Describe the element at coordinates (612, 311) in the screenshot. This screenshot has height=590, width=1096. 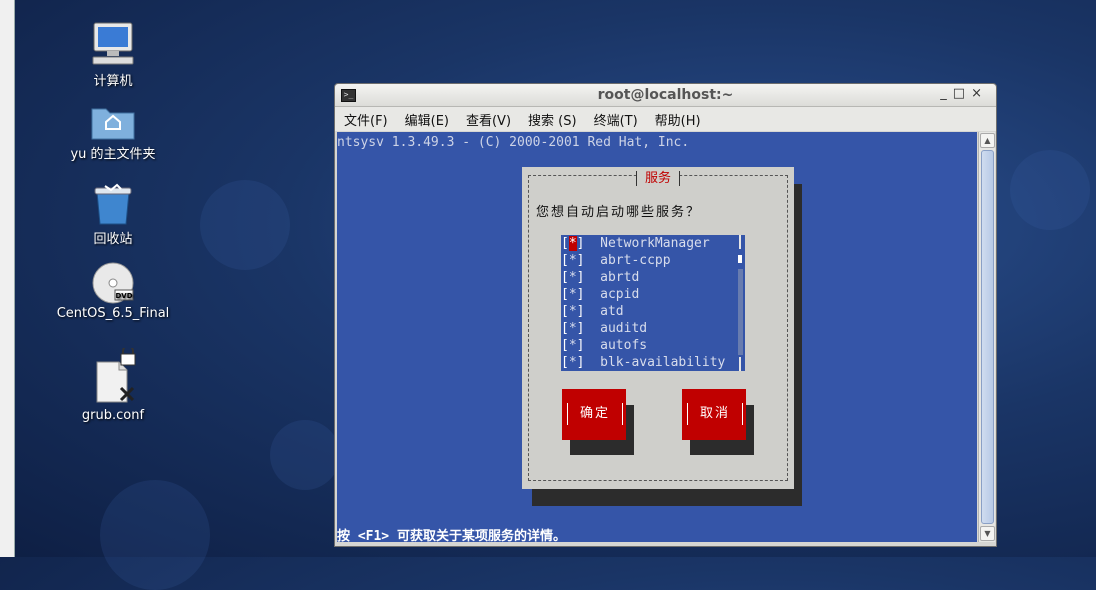
I see `service-name: atd` at that location.